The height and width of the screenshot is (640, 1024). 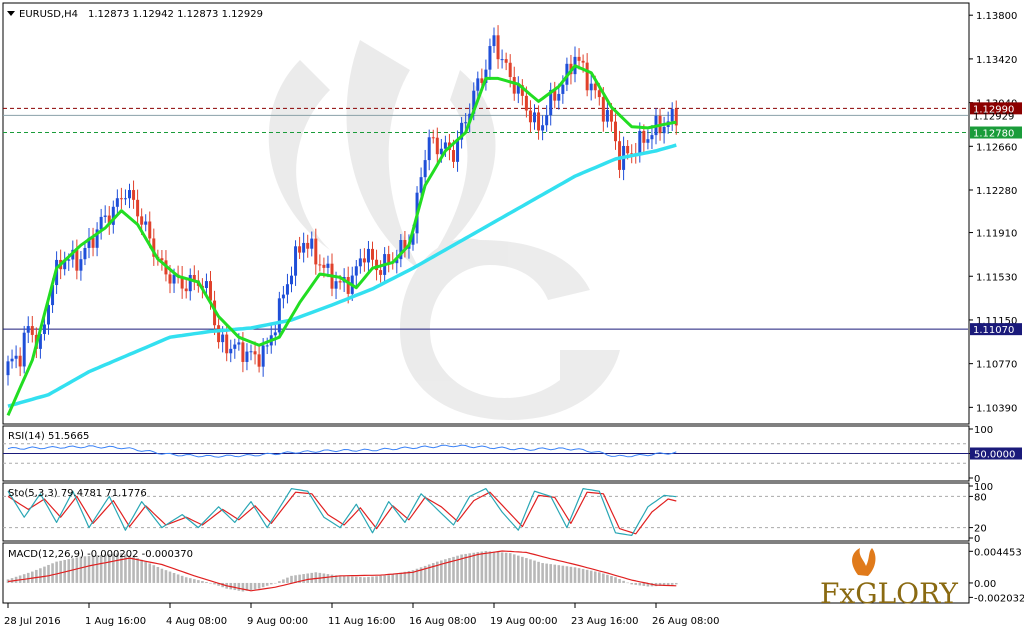 I want to click on time-tick-label: 11 Aug 16:00, so click(x=361, y=621).